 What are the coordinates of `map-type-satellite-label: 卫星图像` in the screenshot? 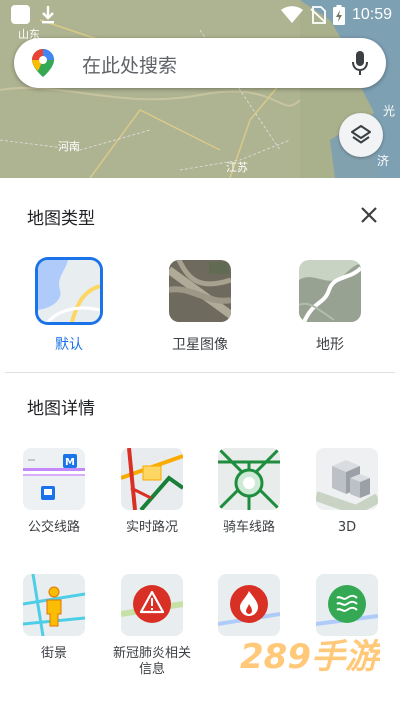 It's located at (200, 345).